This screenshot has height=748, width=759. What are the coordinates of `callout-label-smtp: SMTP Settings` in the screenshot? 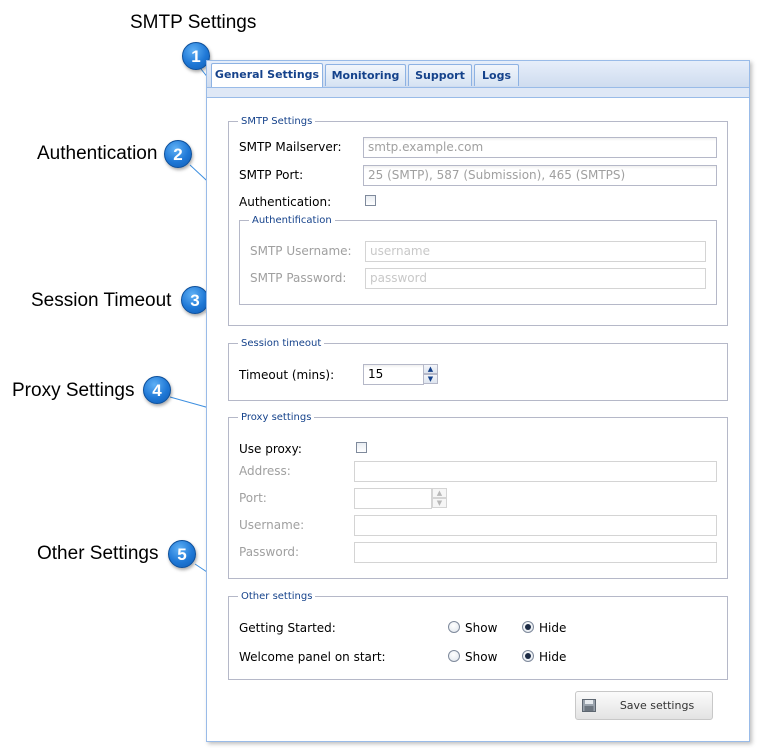 It's located at (193, 22).